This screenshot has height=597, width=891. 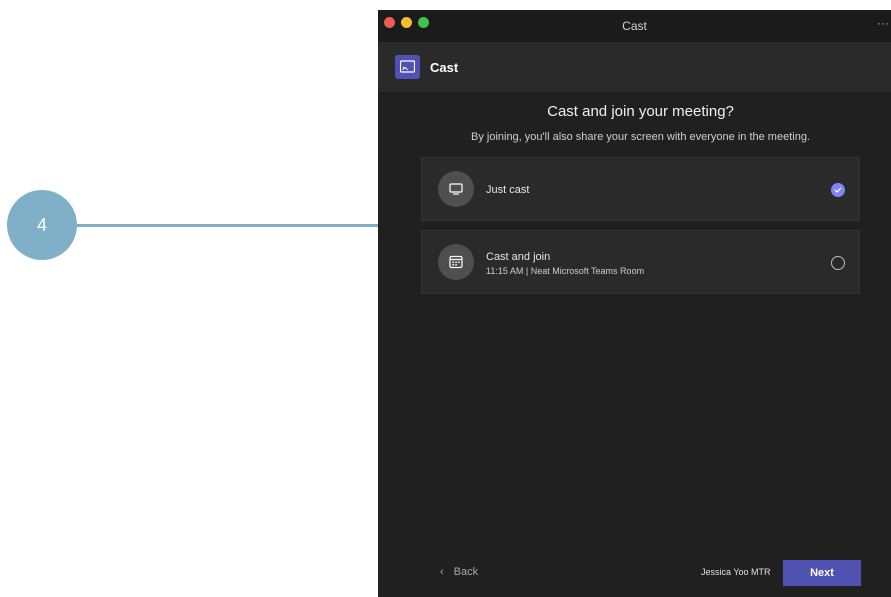 I want to click on chevron-left-icon: ‹, so click(x=442, y=572).